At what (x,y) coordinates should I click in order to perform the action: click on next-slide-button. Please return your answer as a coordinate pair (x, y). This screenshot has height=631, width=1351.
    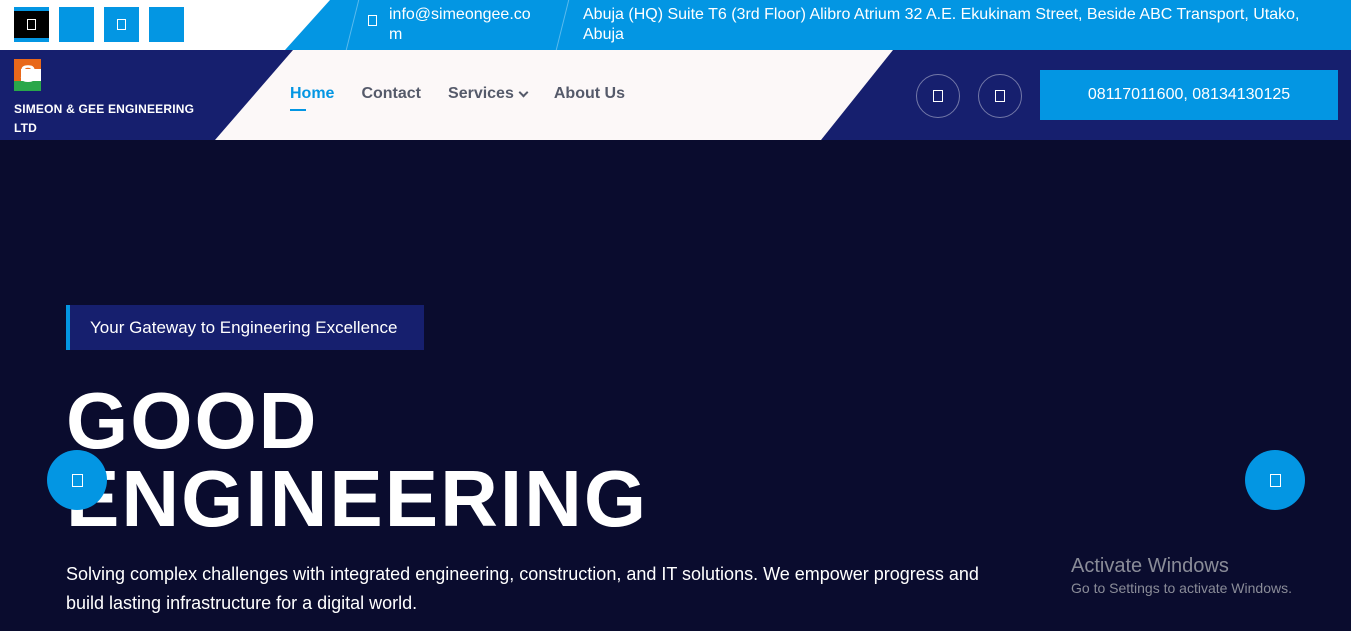
    Looking at the image, I should click on (1275, 480).